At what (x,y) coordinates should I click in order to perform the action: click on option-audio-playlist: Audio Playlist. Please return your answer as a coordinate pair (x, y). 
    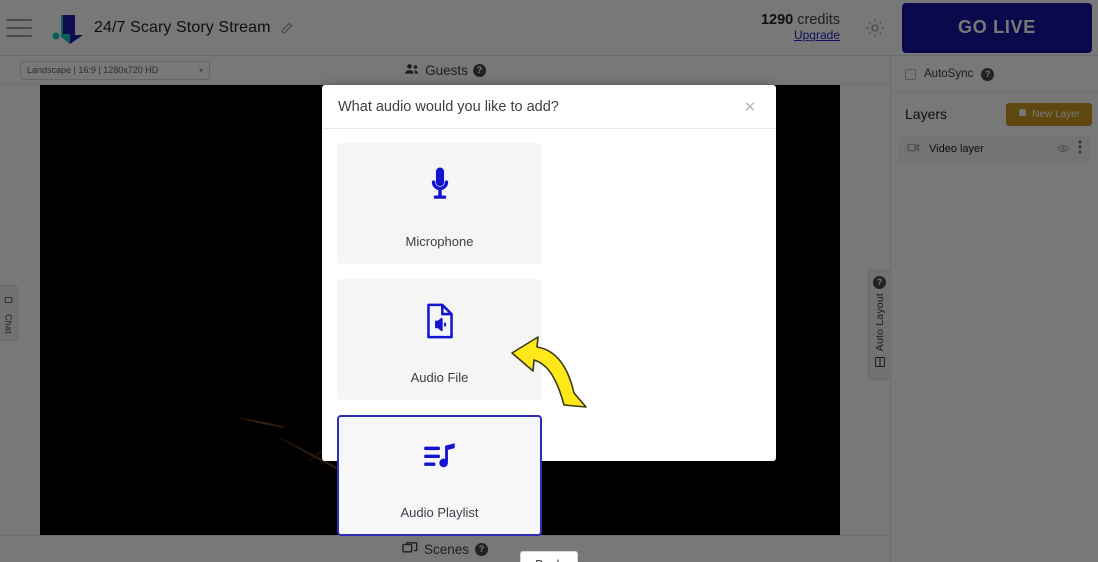
    Looking at the image, I should click on (439, 475).